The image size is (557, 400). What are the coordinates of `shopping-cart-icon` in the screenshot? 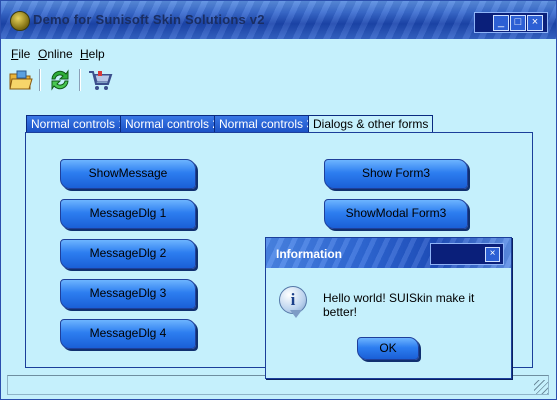 It's located at (100, 80).